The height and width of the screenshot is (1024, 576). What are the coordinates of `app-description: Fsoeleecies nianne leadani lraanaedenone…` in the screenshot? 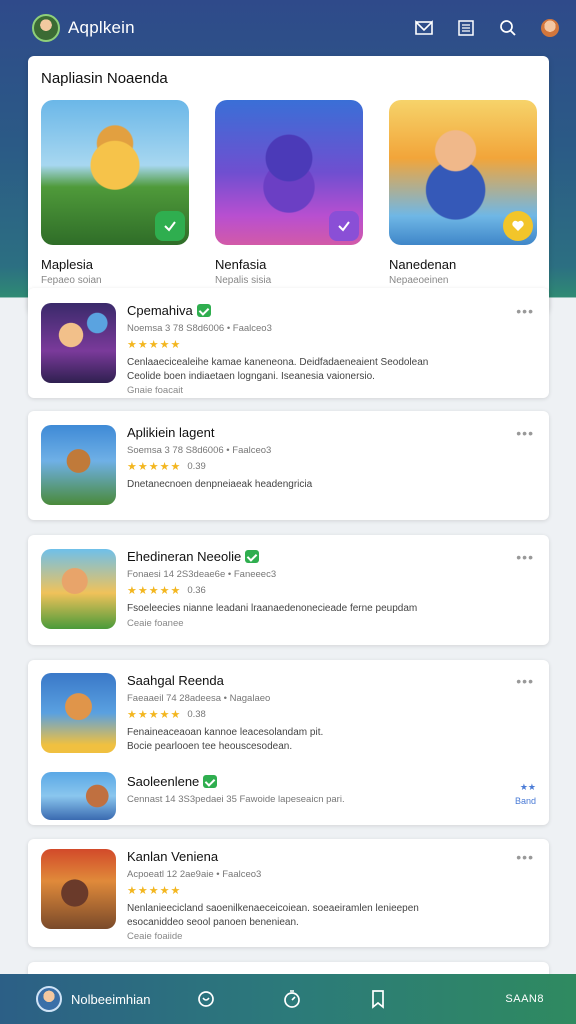 It's located at (317, 609).